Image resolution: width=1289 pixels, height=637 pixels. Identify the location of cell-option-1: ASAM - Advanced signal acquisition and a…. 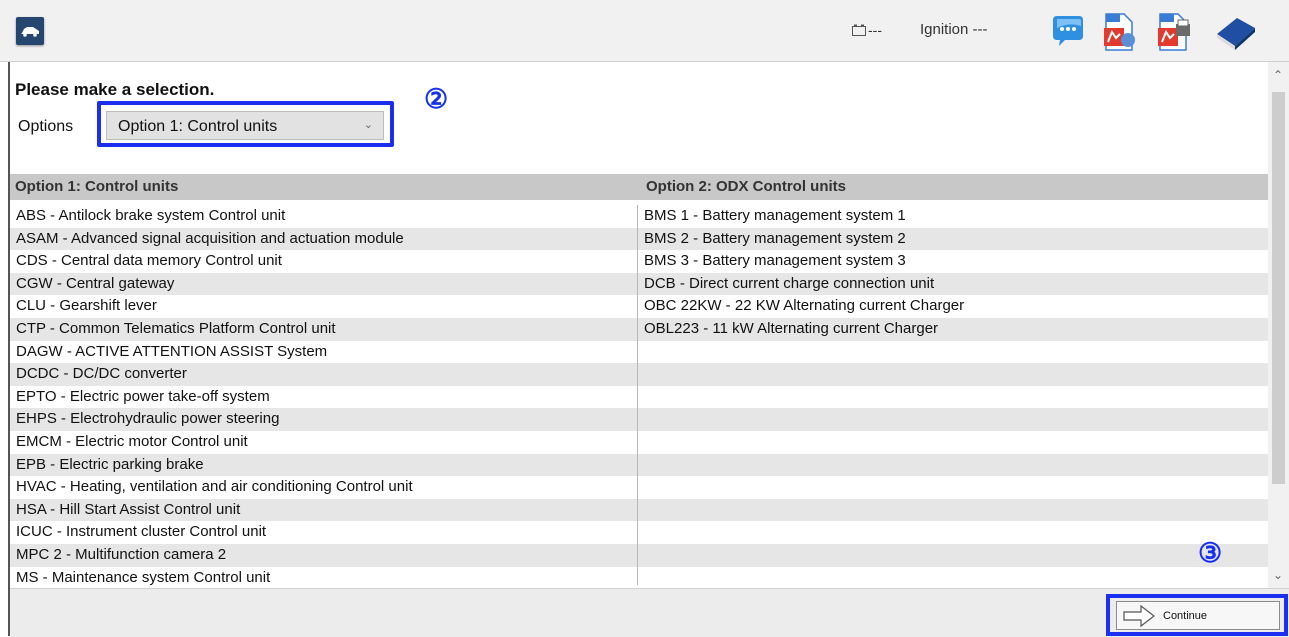
(210, 238).